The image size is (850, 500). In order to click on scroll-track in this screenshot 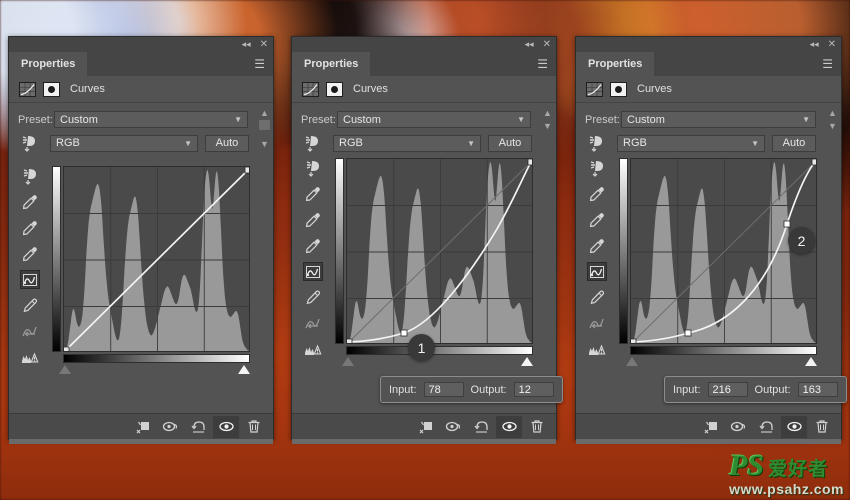, I will do `click(264, 129)`.